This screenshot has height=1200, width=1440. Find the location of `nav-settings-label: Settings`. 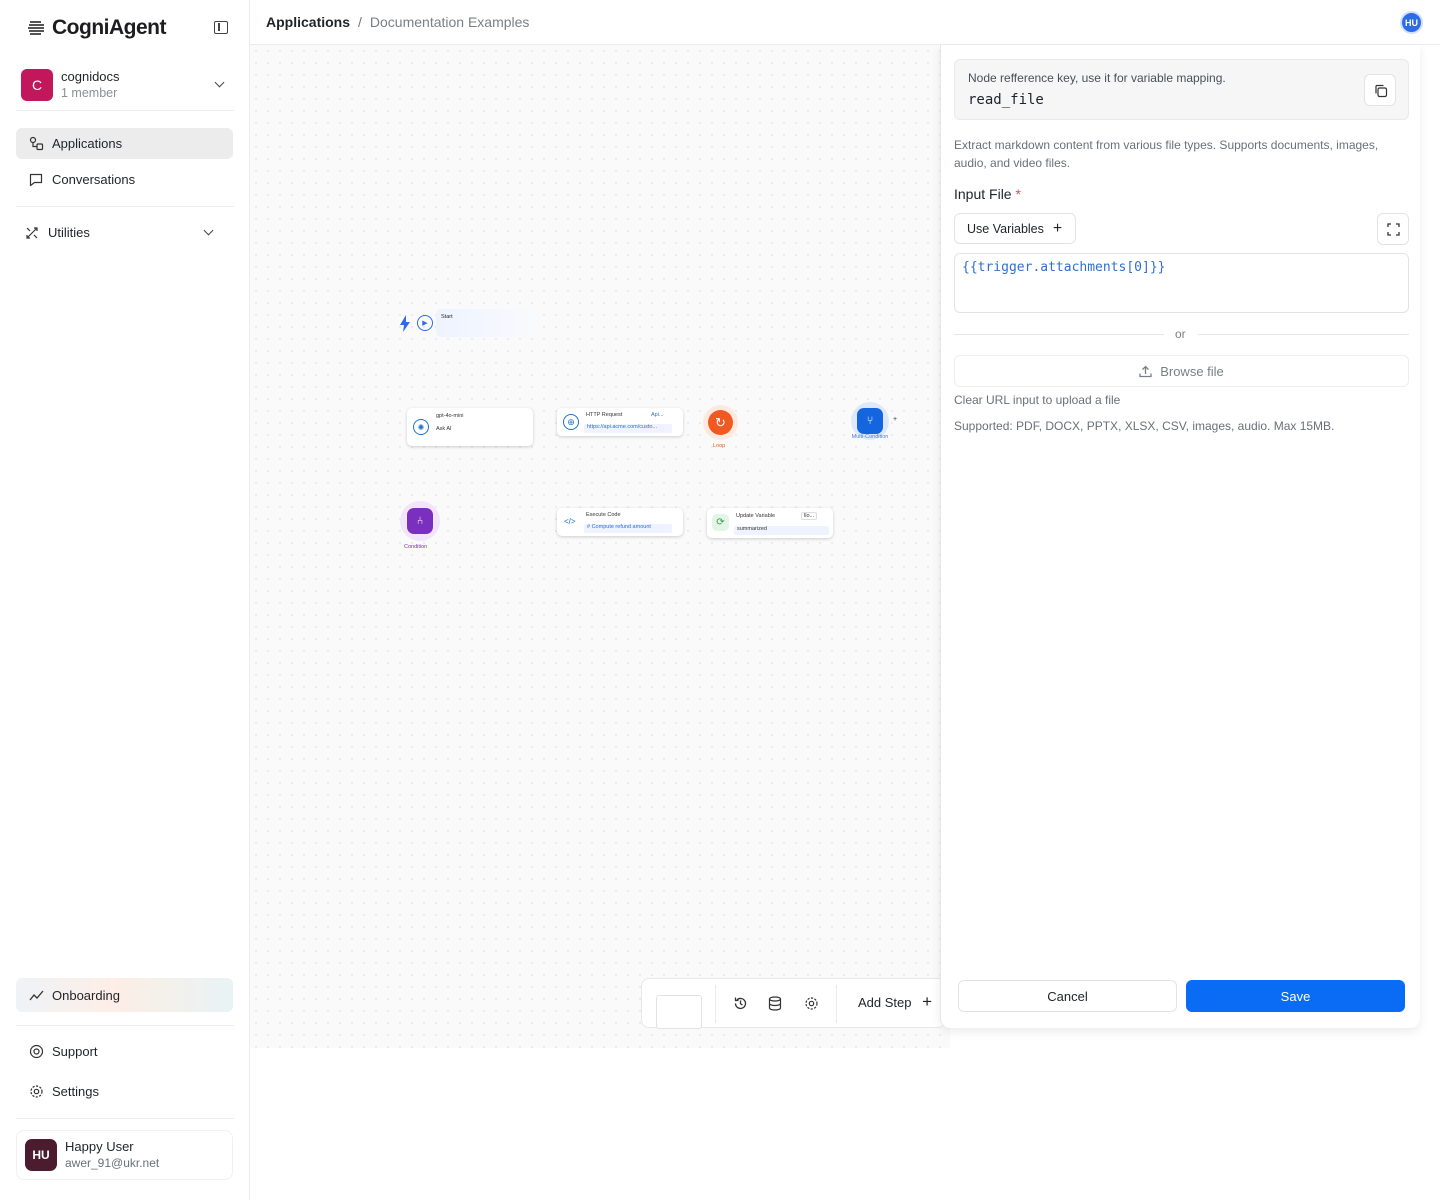

nav-settings-label: Settings is located at coordinates (75, 1091).